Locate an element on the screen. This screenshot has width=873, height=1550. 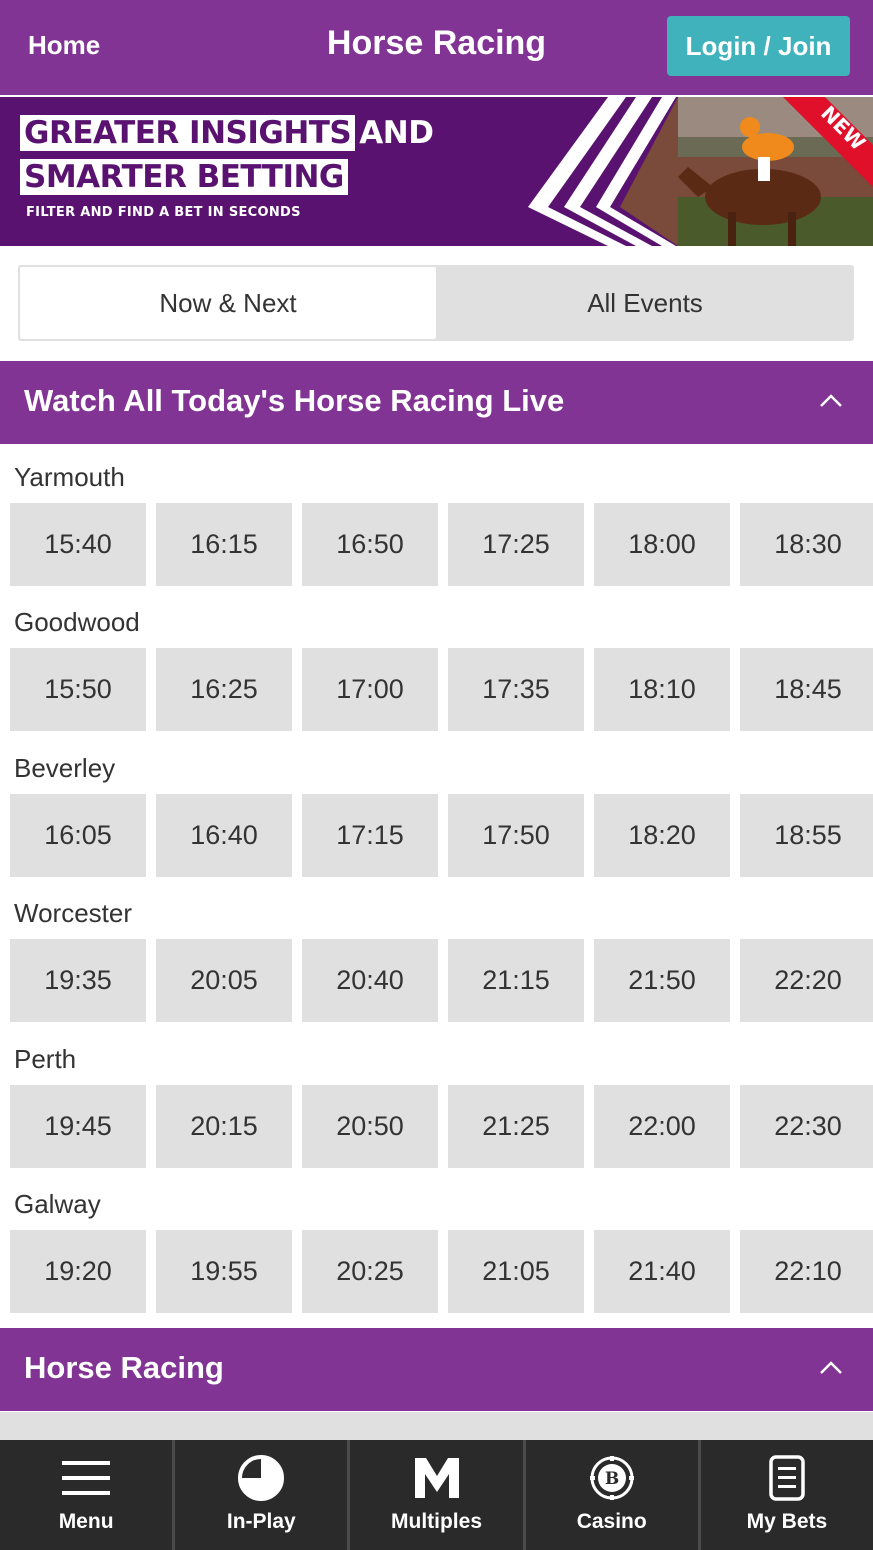
race-time-button: 20:25 is located at coordinates (370, 1271).